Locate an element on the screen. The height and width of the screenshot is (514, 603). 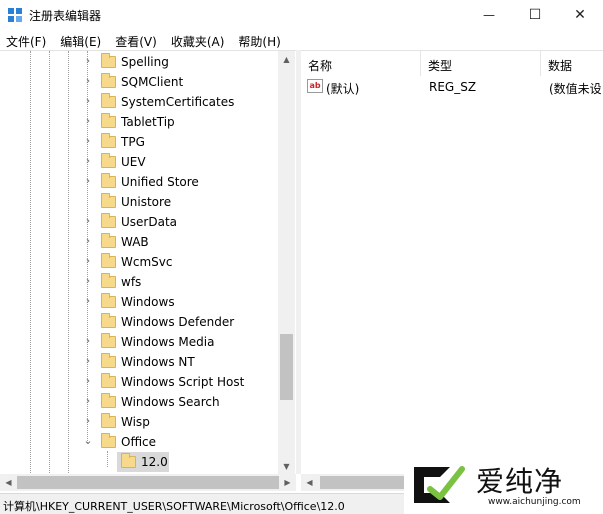
tree-item-unified-store: › Unified Store is located at coordinates (139, 182).